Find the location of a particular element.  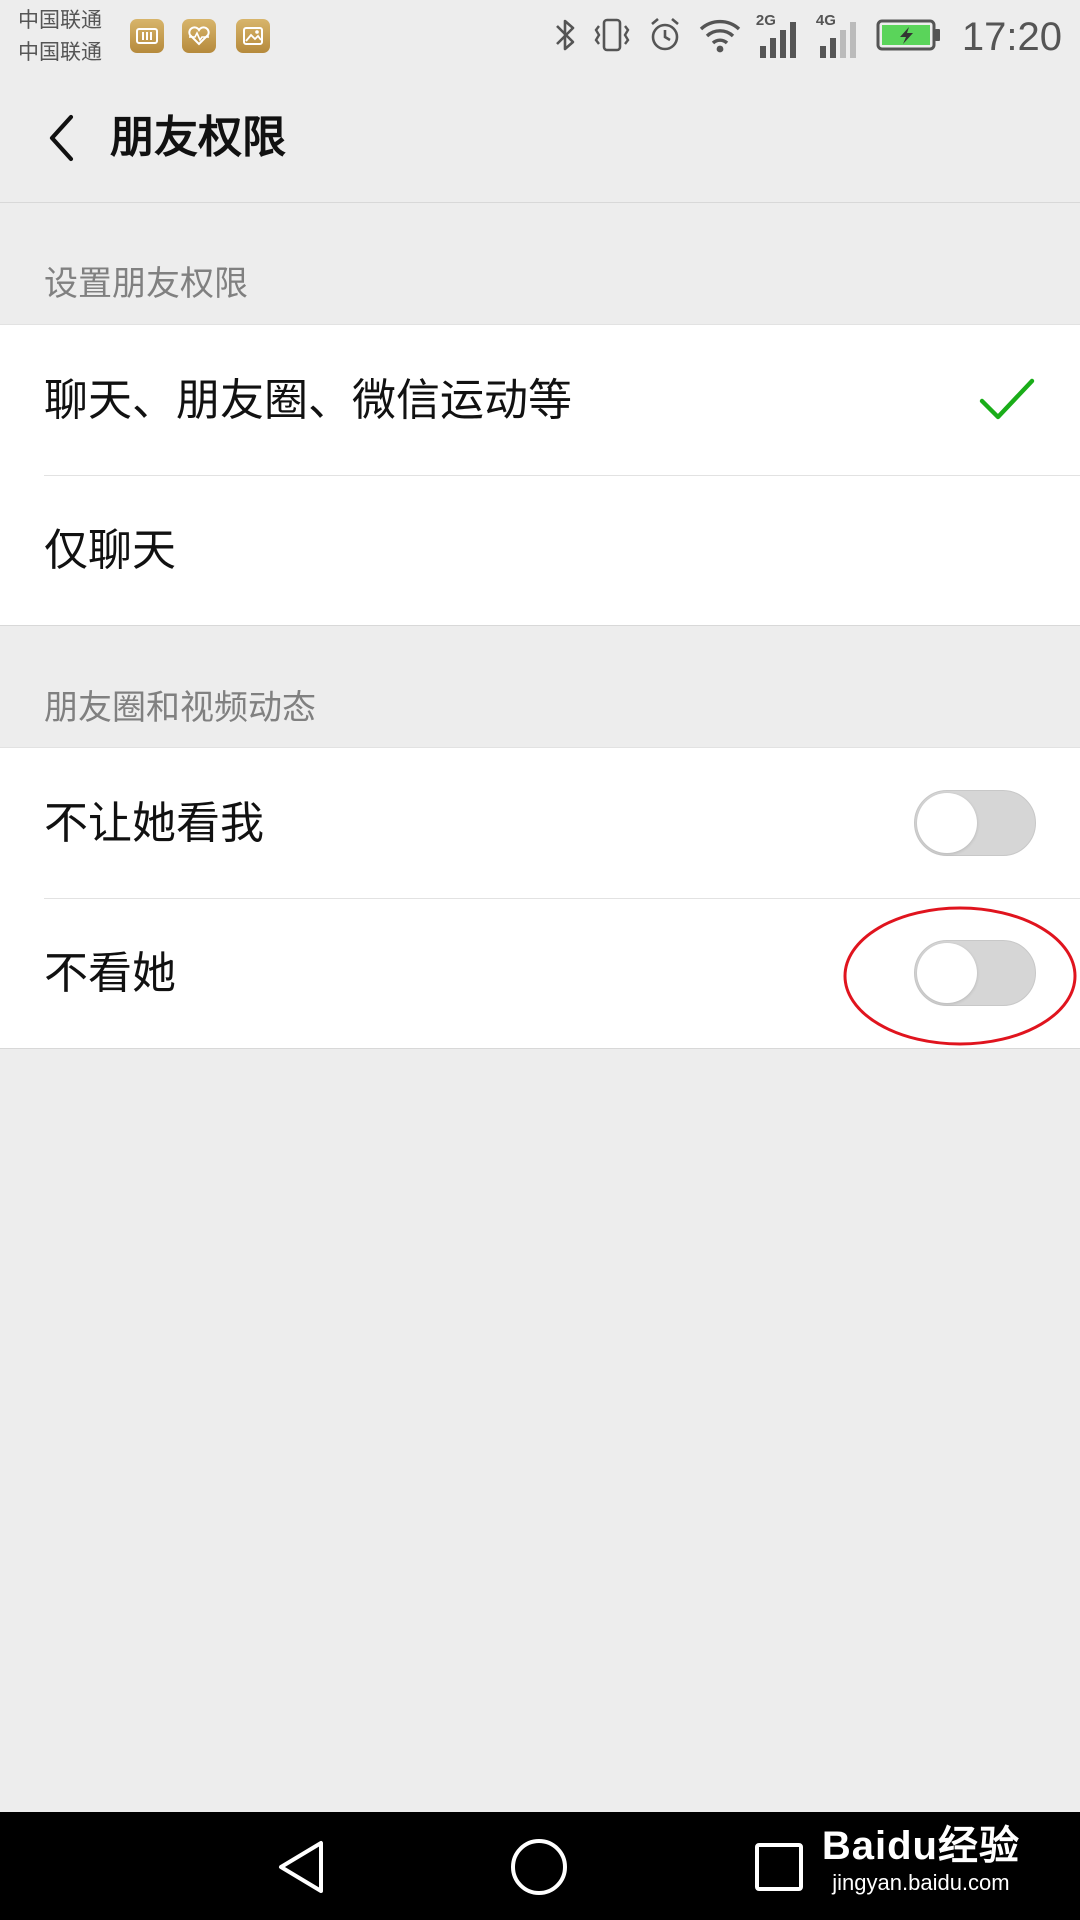

square-recents-icon is located at coordinates (779, 1867).